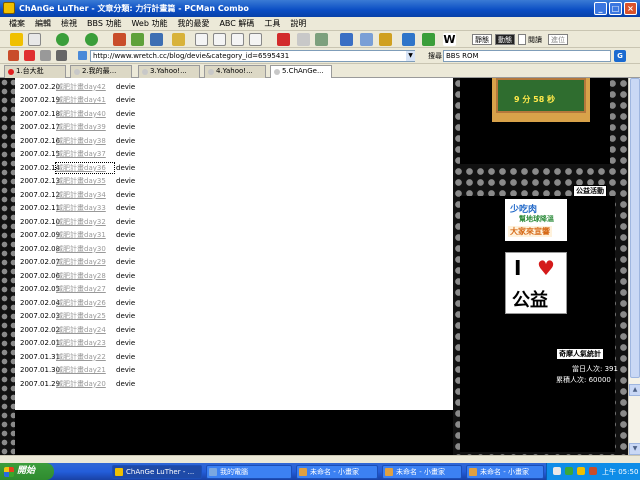 The height and width of the screenshot is (480, 640). What do you see at coordinates (505, 39) in the screenshot?
I see `dynamic-button: 動態` at bounding box center [505, 39].